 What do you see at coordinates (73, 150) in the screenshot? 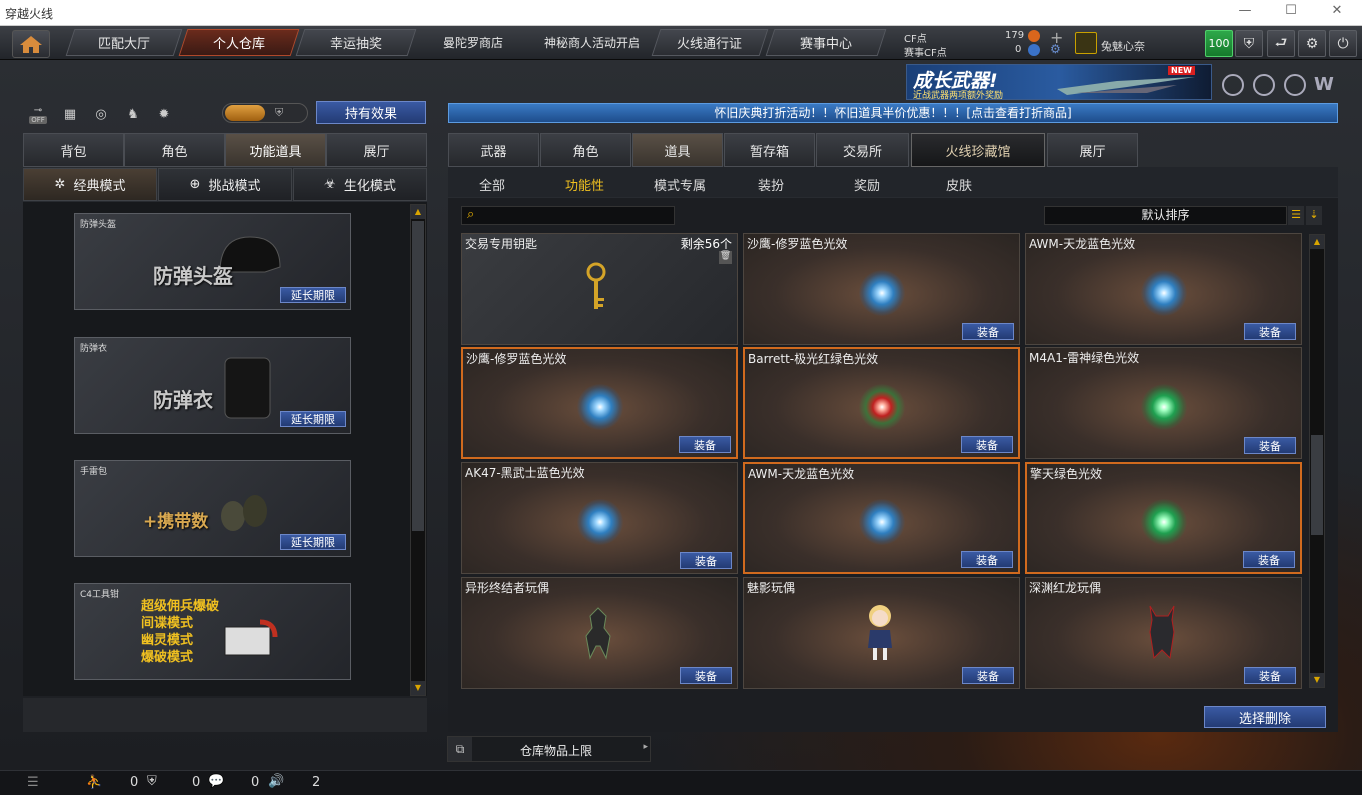
I see `tab-backpack: 背包` at bounding box center [73, 150].